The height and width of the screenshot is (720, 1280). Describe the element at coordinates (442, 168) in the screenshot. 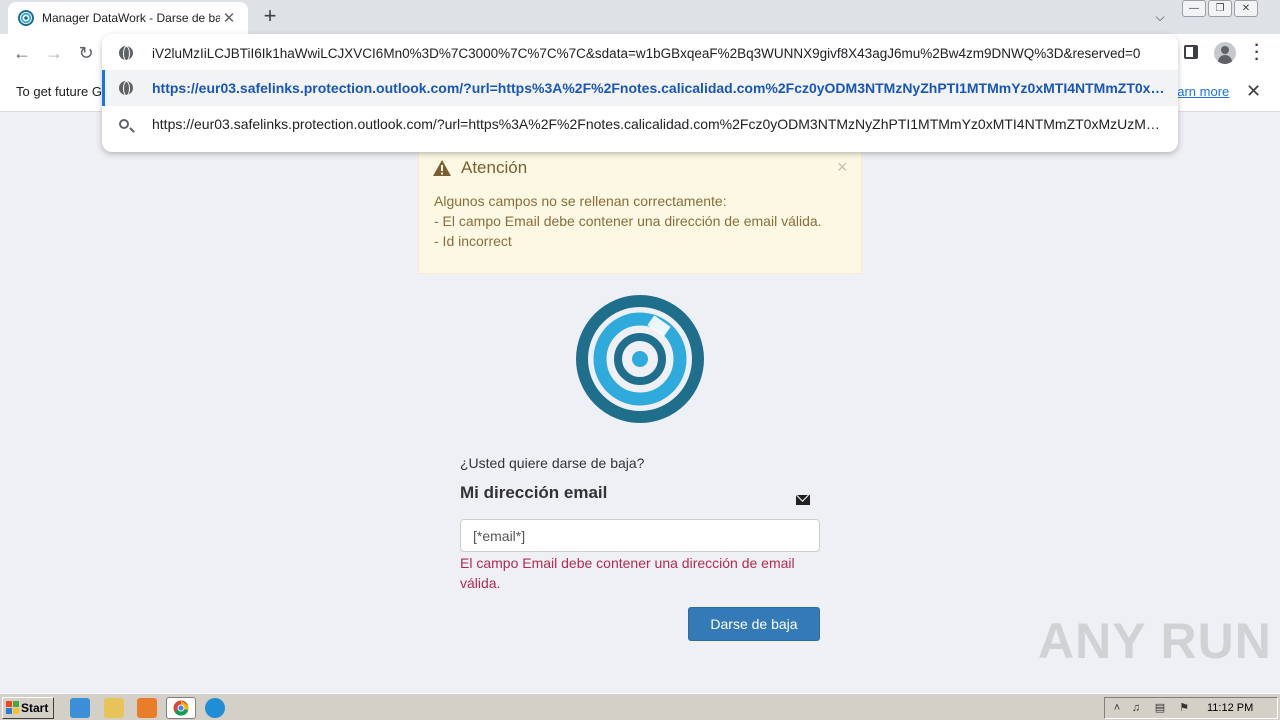

I see `warning-triangle-icon` at that location.